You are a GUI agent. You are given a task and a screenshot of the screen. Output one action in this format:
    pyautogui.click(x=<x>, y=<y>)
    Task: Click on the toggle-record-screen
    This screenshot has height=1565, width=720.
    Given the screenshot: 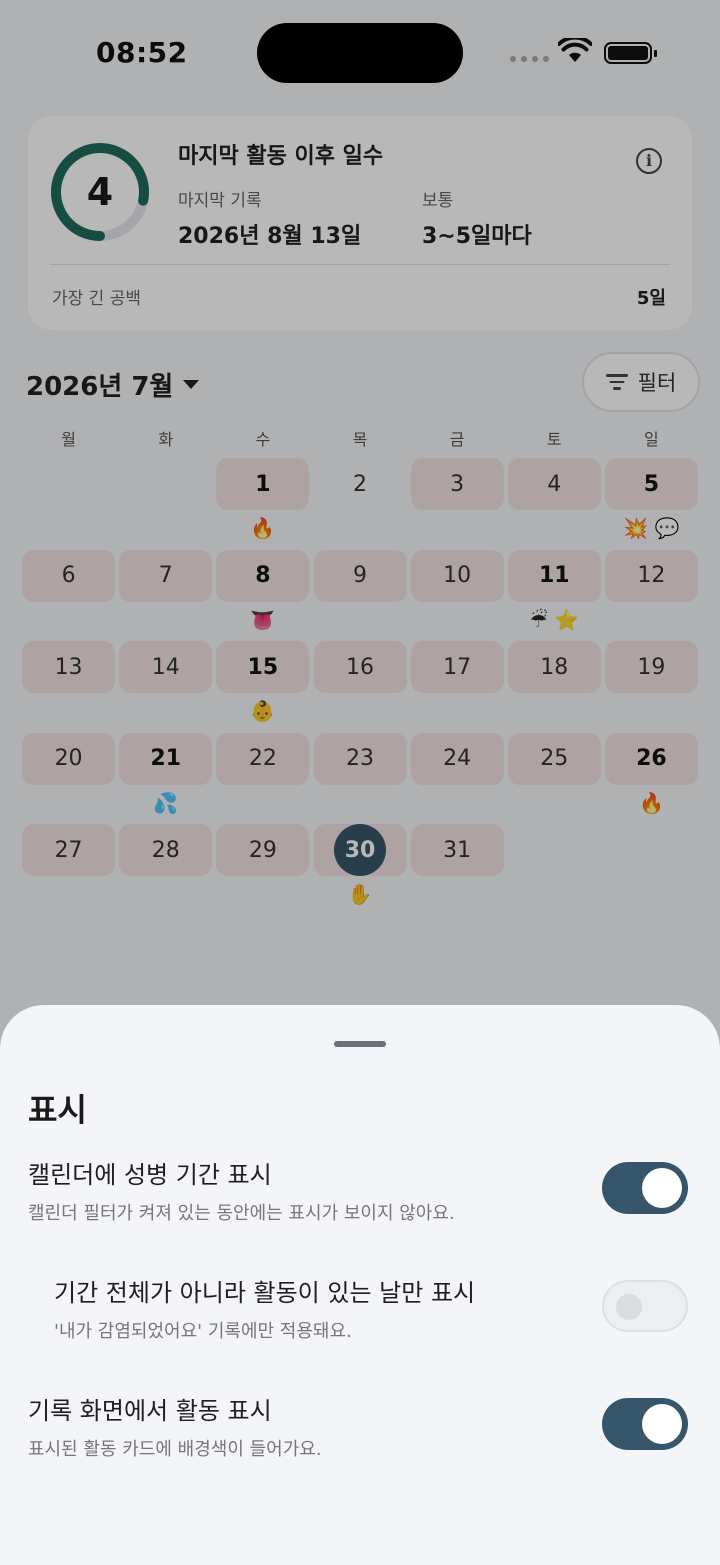 What is the action you would take?
    pyautogui.click(x=645, y=1424)
    